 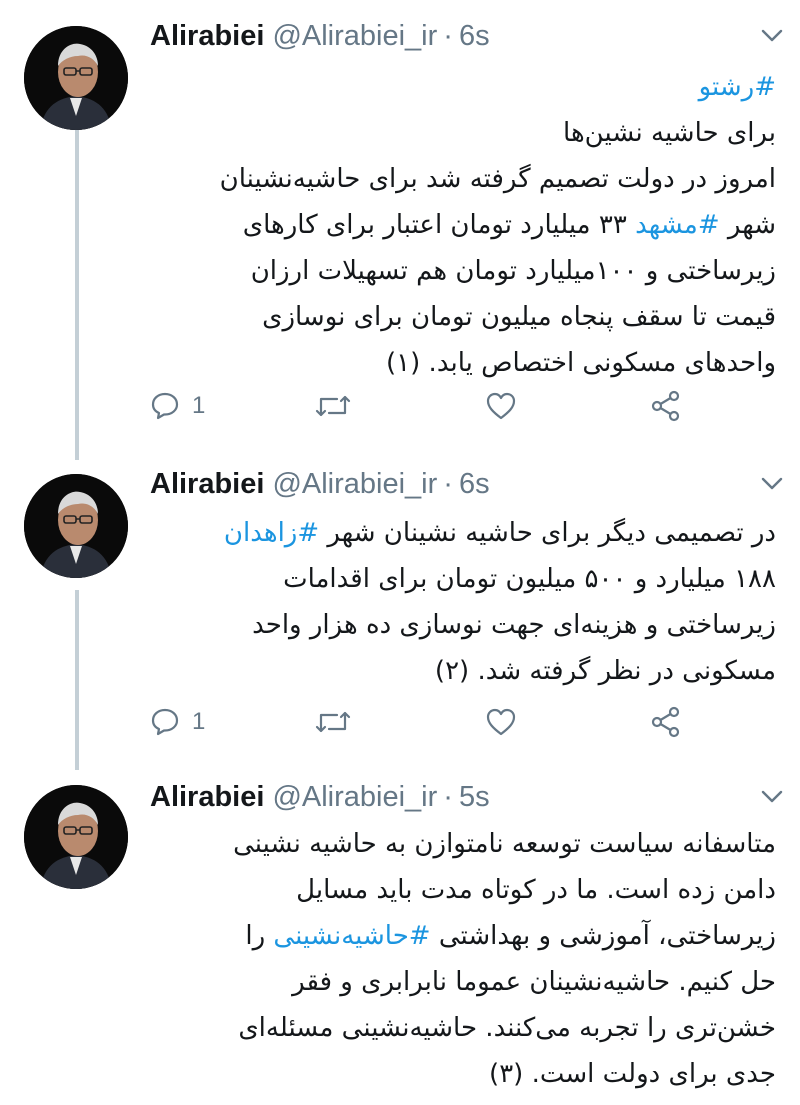 I want to click on tweet-text-line: واحدهای مسکونی اختصاص یابد. (۱), so click(x=463, y=363).